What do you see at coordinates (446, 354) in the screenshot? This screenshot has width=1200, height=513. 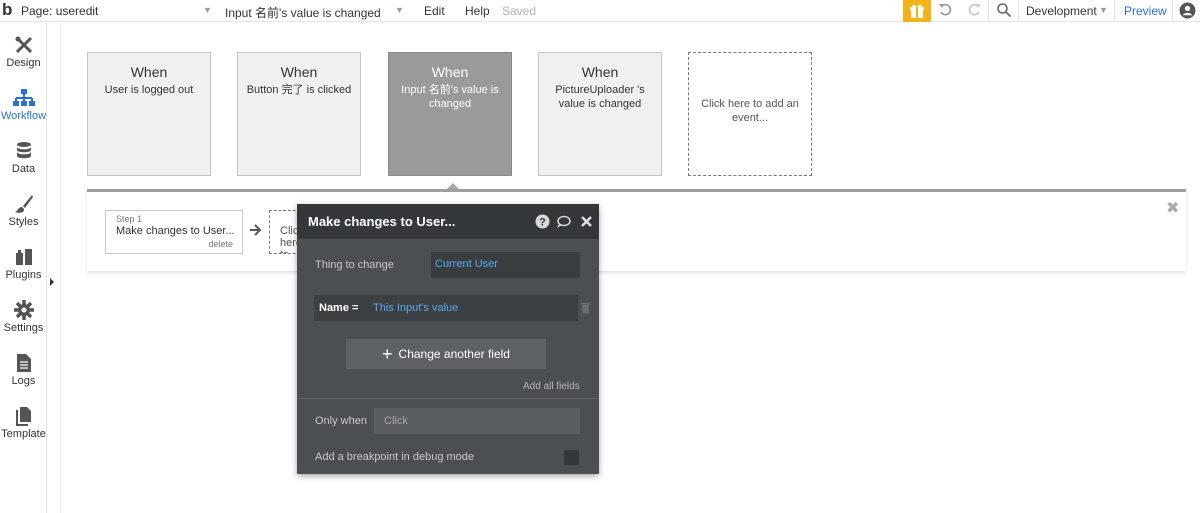 I see `change-another-field-button: + Change another field` at bounding box center [446, 354].